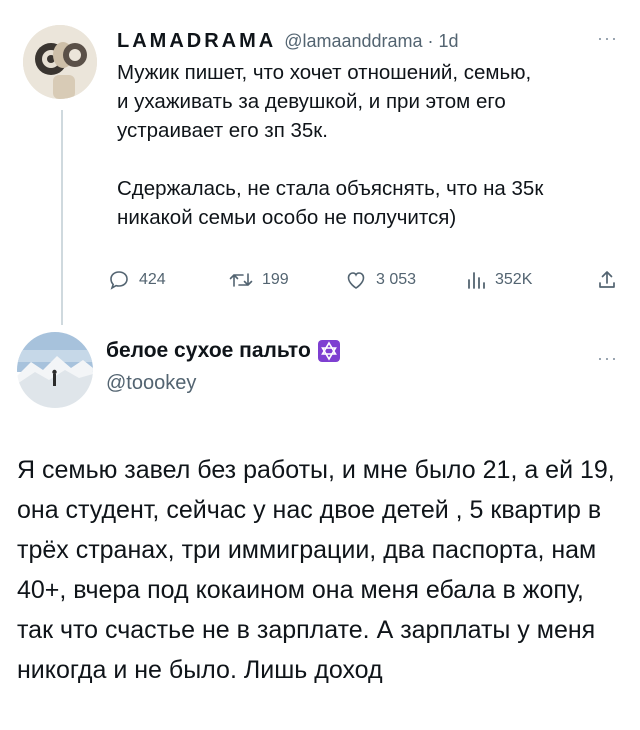 The width and height of the screenshot is (640, 730). What do you see at coordinates (241, 280) in the screenshot?
I see `retweet-icon` at bounding box center [241, 280].